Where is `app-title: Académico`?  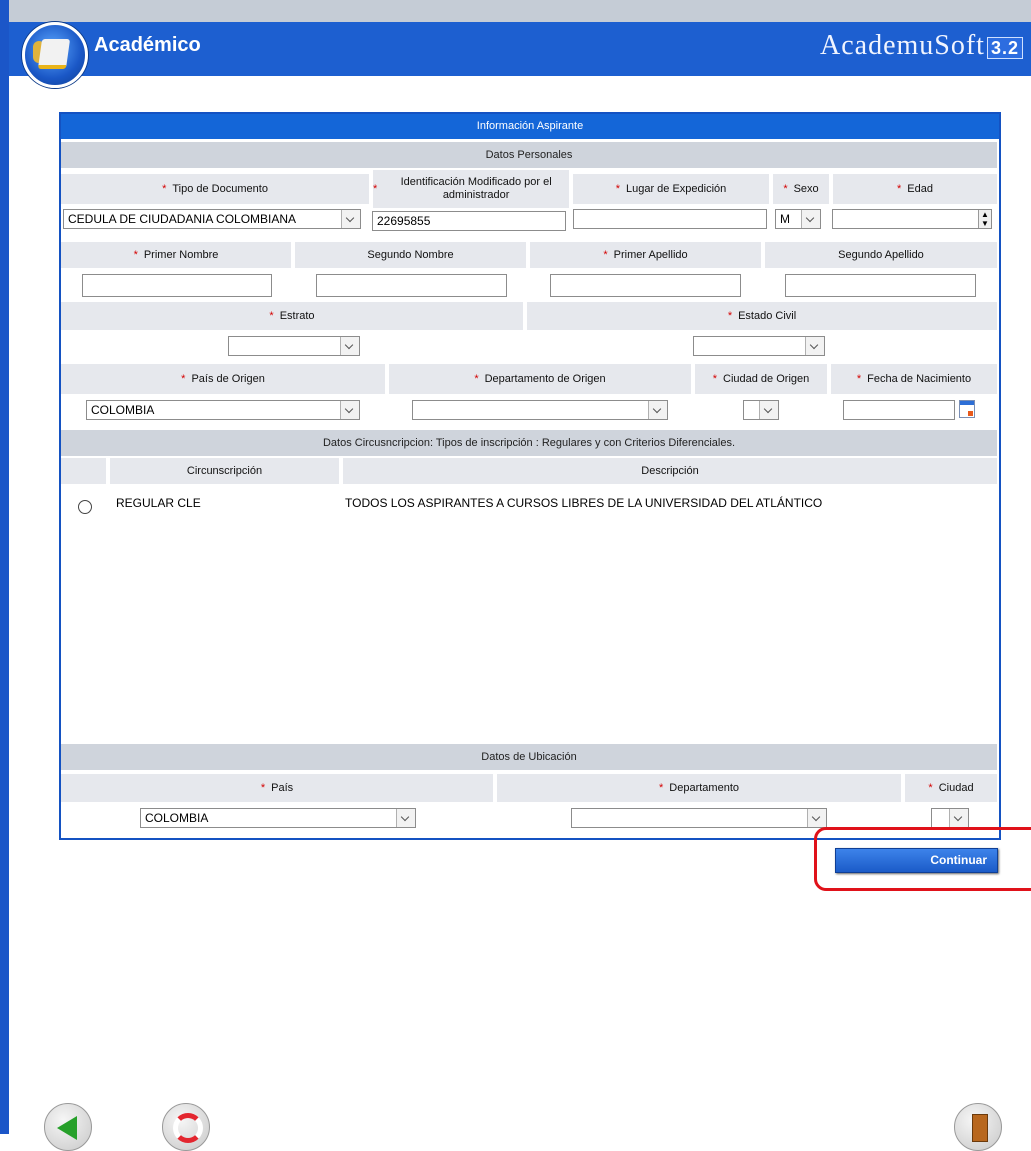
app-title: Académico is located at coordinates (147, 45).